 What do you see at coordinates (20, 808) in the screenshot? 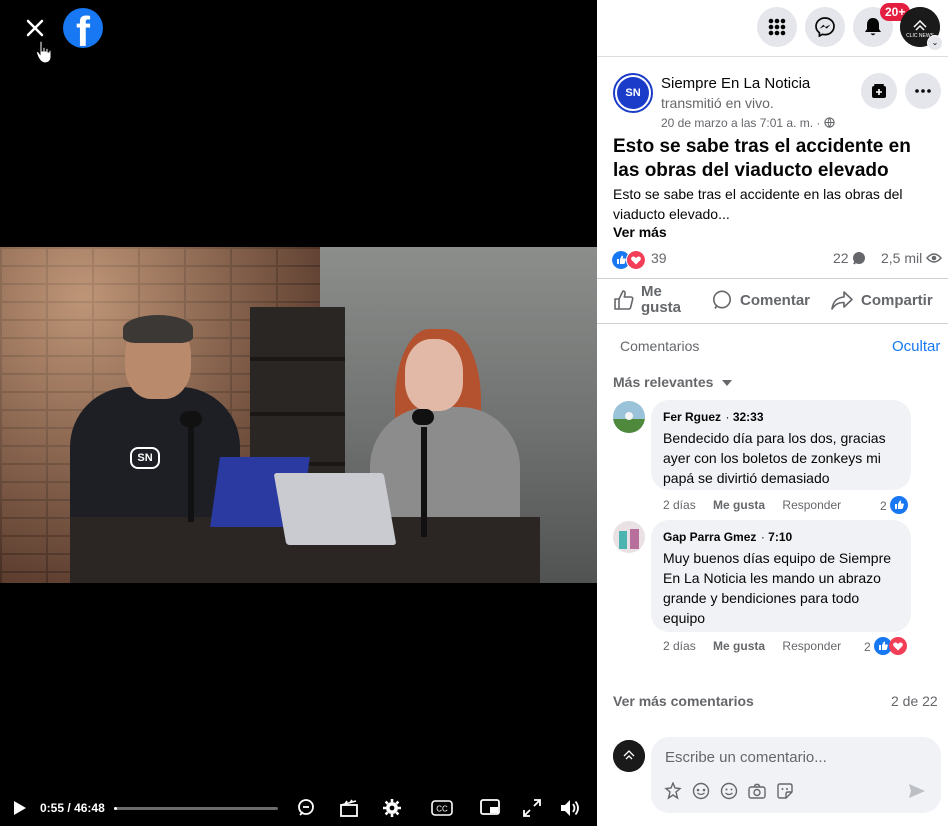
I see `play-icon` at bounding box center [20, 808].